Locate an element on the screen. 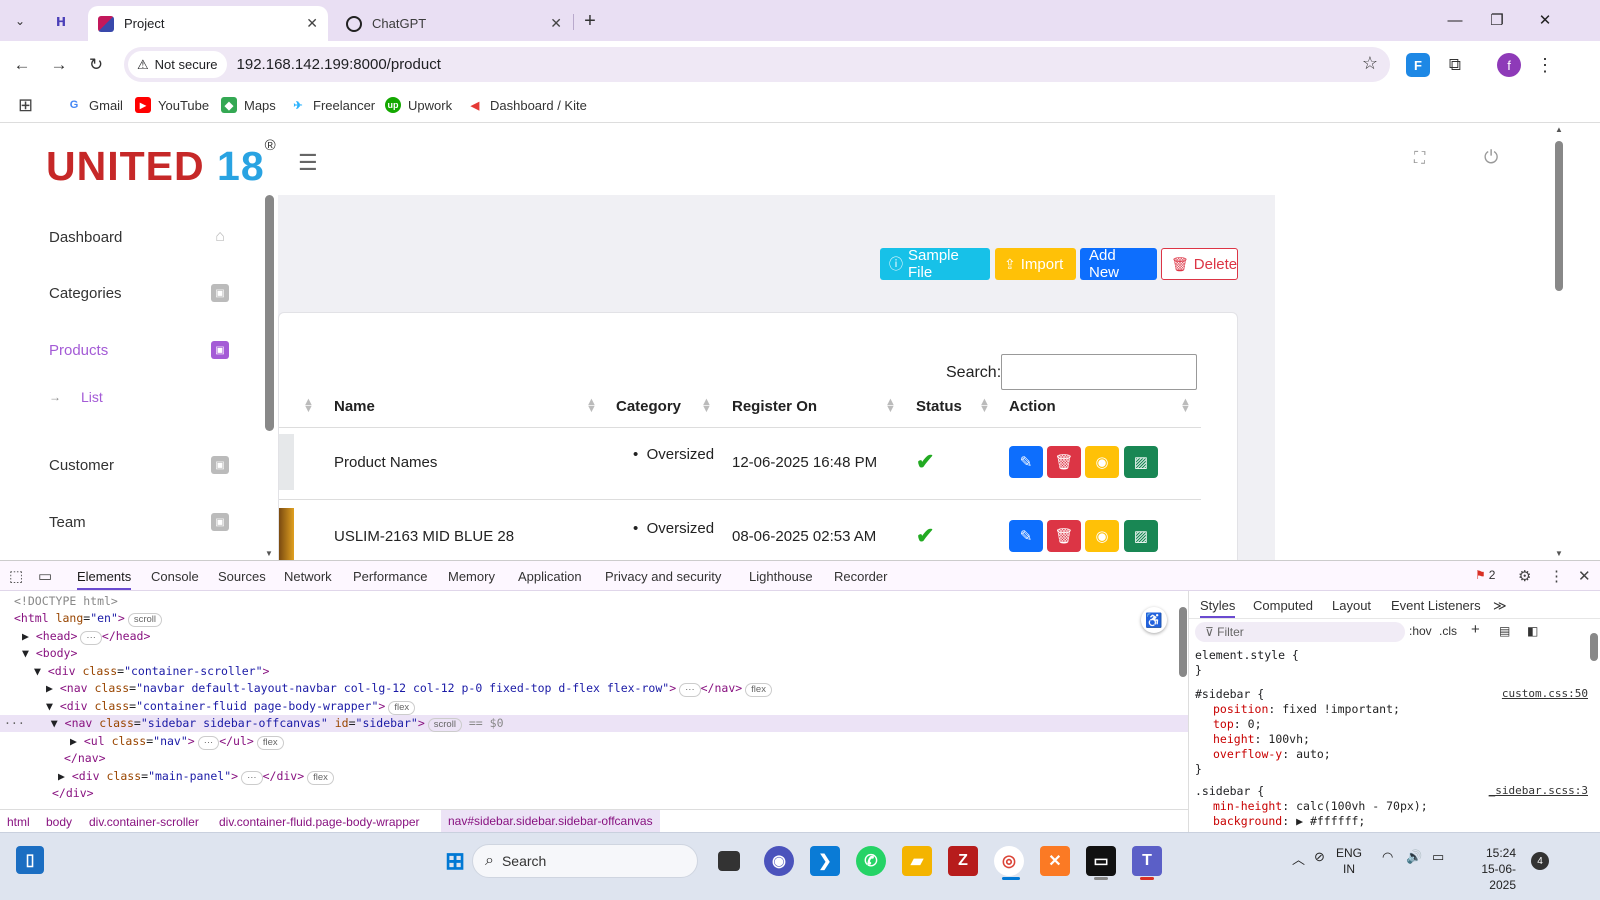 The width and height of the screenshot is (1600, 900). battery-icon: ▭ is located at coordinates (1438, 857).